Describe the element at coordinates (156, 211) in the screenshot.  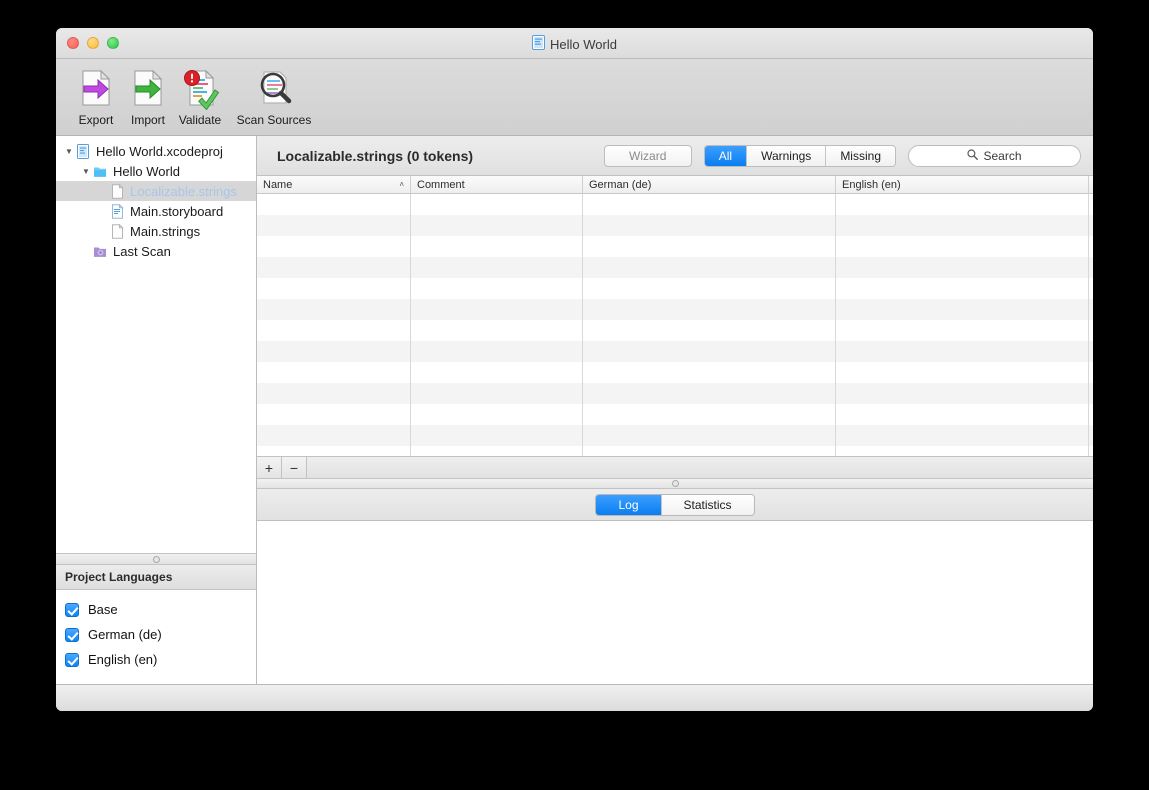
I see `tree-item: Main.storyboard` at that location.